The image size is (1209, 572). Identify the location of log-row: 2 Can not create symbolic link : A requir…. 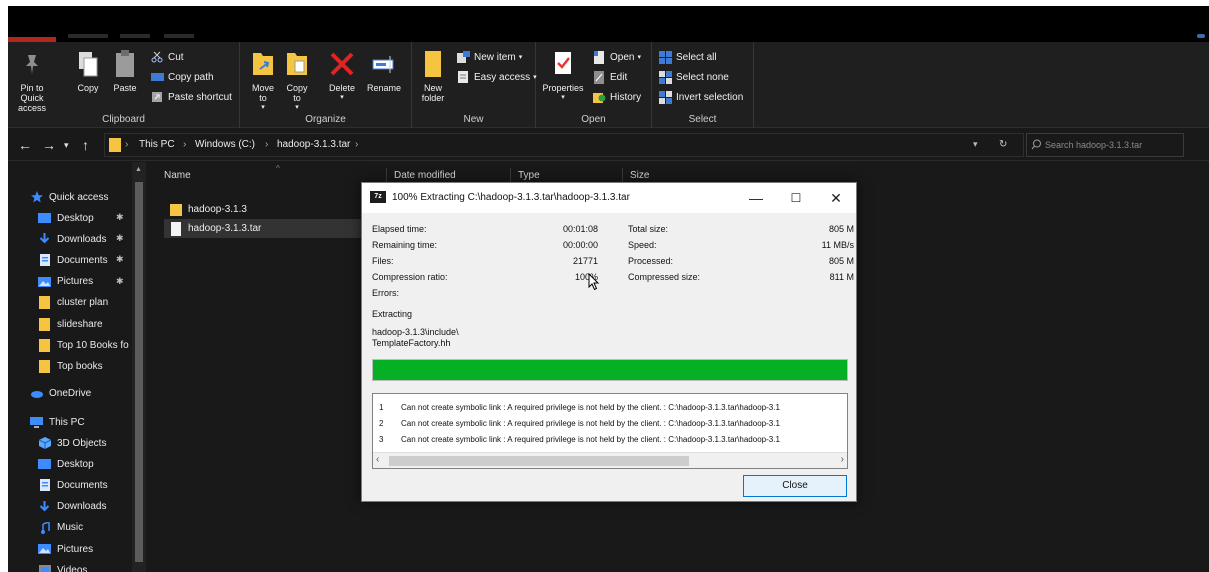
(579, 423).